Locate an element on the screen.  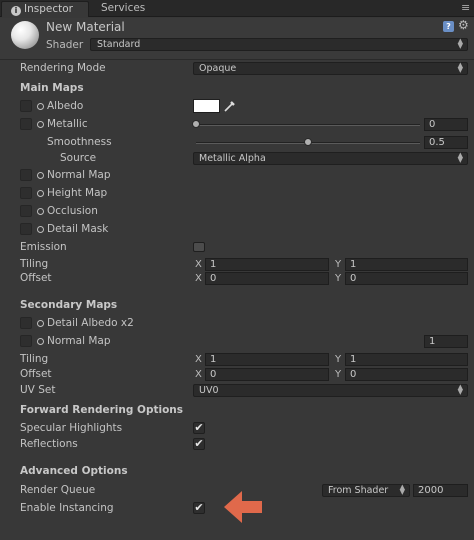
reflections-label: Reflections is located at coordinates (49, 444).